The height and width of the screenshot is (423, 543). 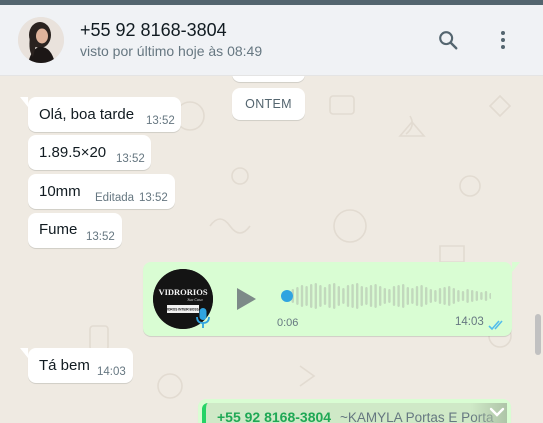 What do you see at coordinates (274, 416) in the screenshot?
I see `quoted-contact-name: +55 92 8168-3804` at bounding box center [274, 416].